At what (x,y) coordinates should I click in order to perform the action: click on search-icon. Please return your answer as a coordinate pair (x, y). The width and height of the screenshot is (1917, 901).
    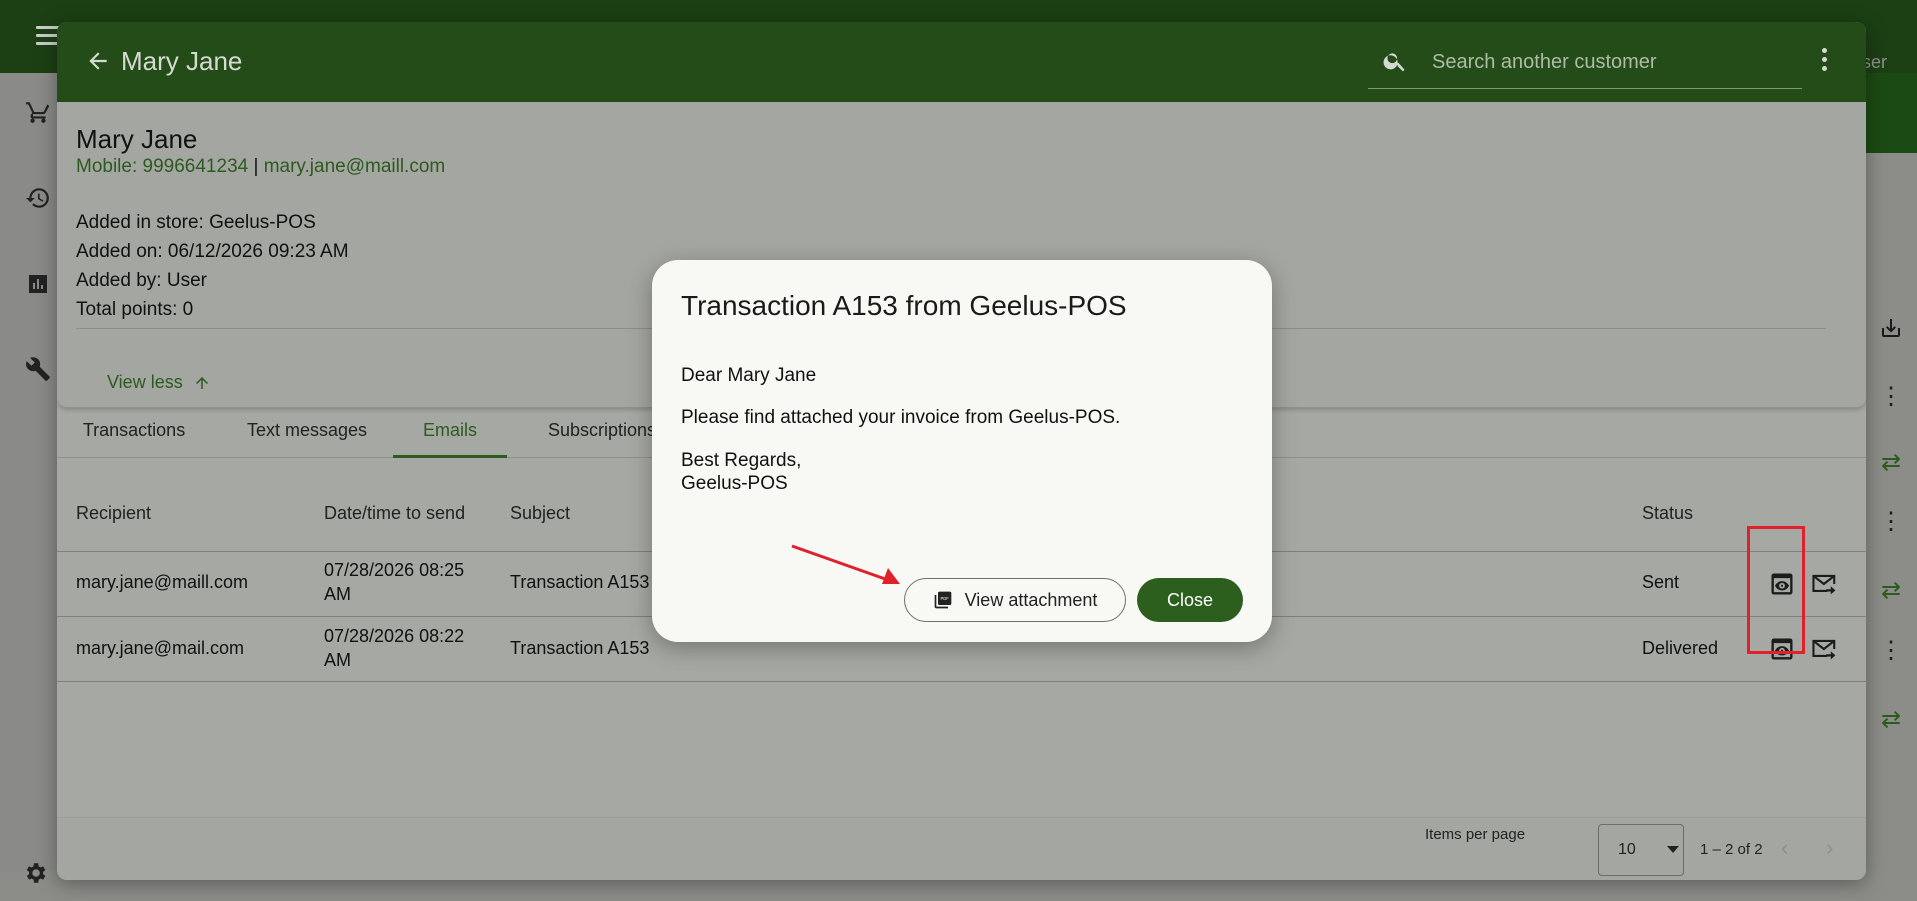
    Looking at the image, I should click on (1395, 61).